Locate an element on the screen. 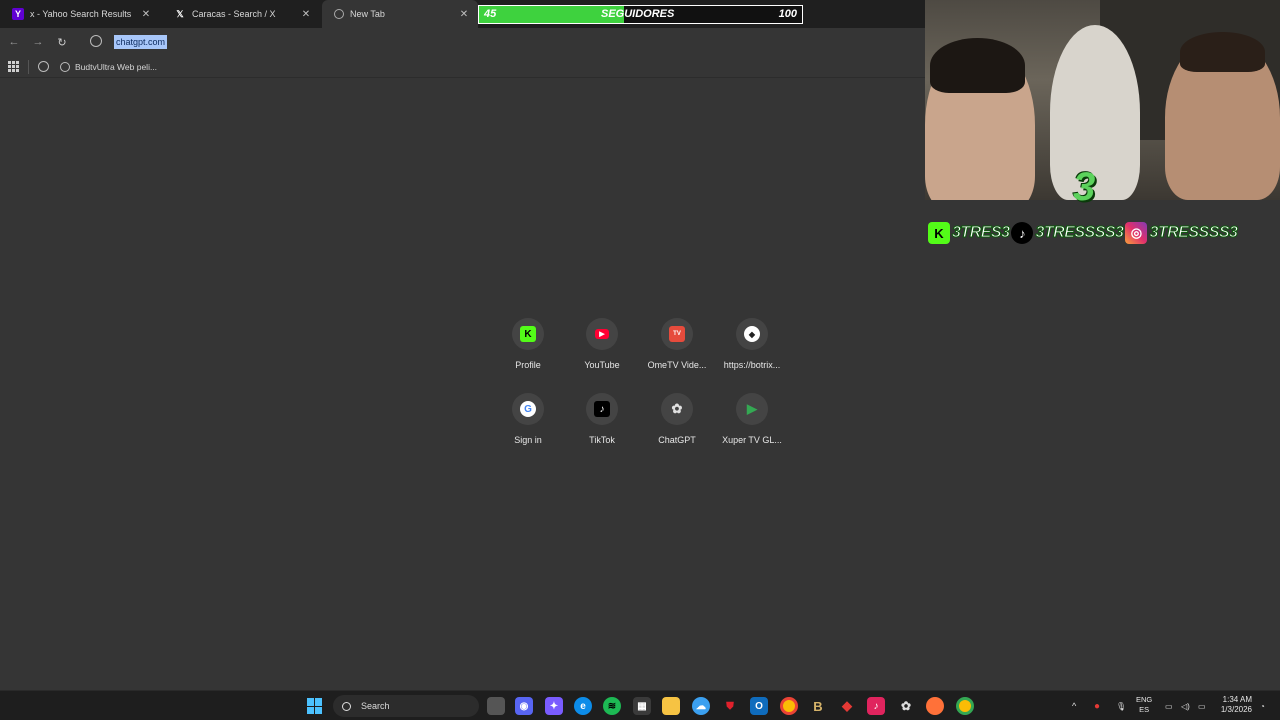 Image resolution: width=1280 pixels, height=720 pixels. botrix-icon: ◆ is located at coordinates (752, 334).